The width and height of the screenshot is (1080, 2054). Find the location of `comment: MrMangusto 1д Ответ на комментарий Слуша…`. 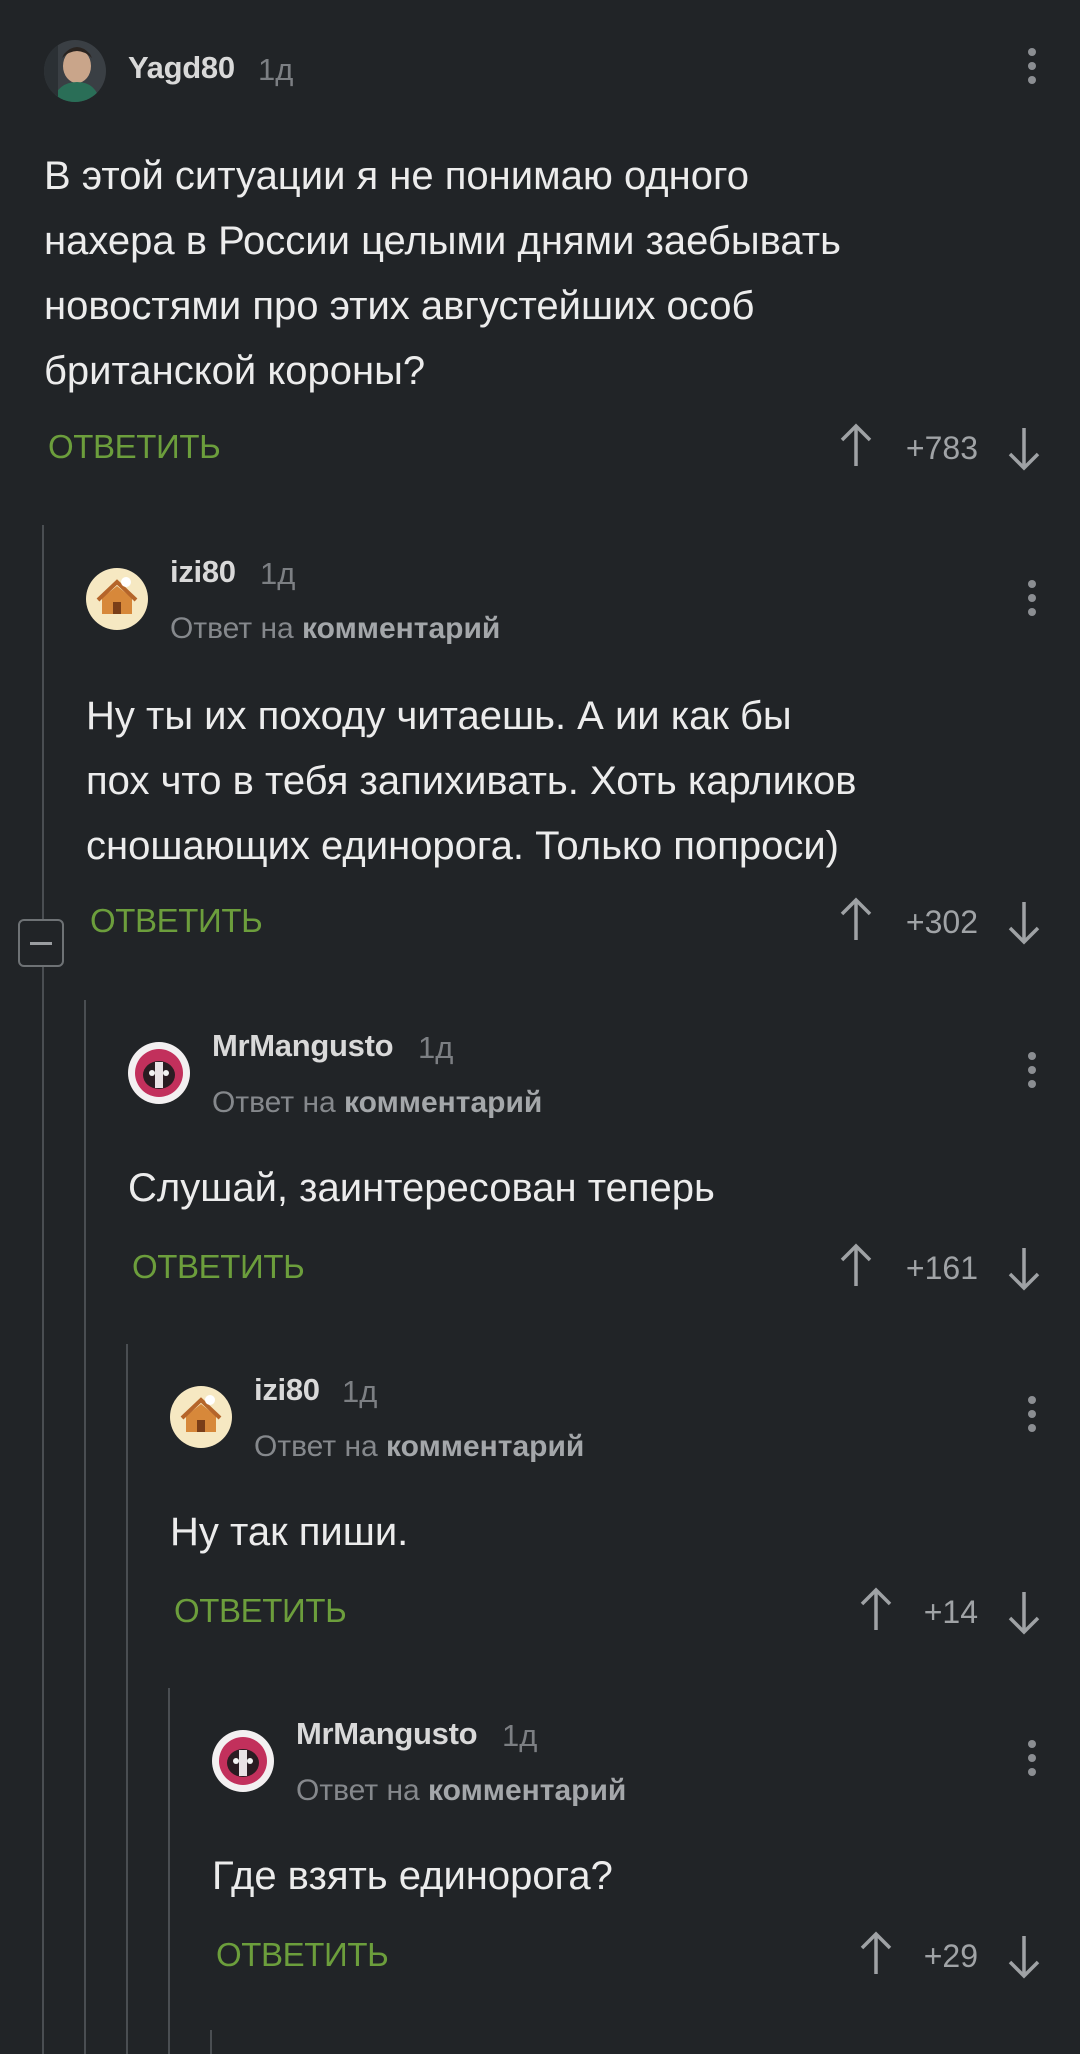

comment: MrMangusto 1д Ответ на комментарий Слуша… is located at coordinates (540, 1174).